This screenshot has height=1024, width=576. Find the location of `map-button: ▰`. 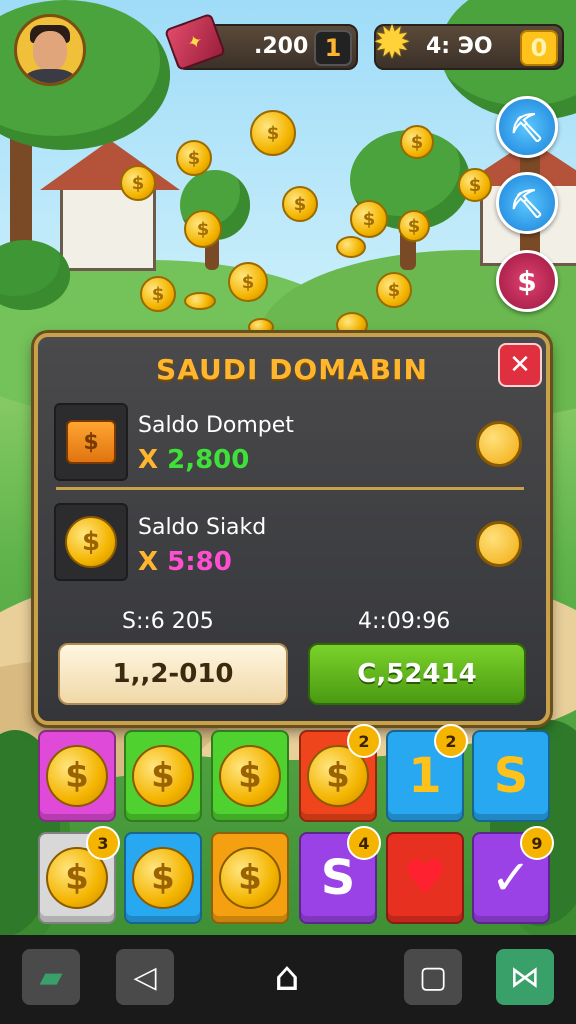

map-button: ▰ is located at coordinates (51, 977).